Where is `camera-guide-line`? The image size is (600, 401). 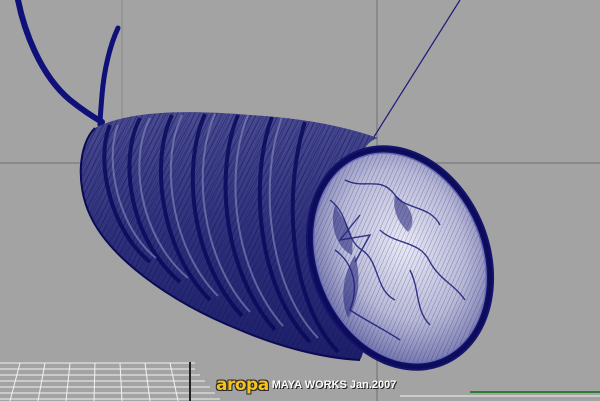 camera-guide-line is located at coordinates (416, 70).